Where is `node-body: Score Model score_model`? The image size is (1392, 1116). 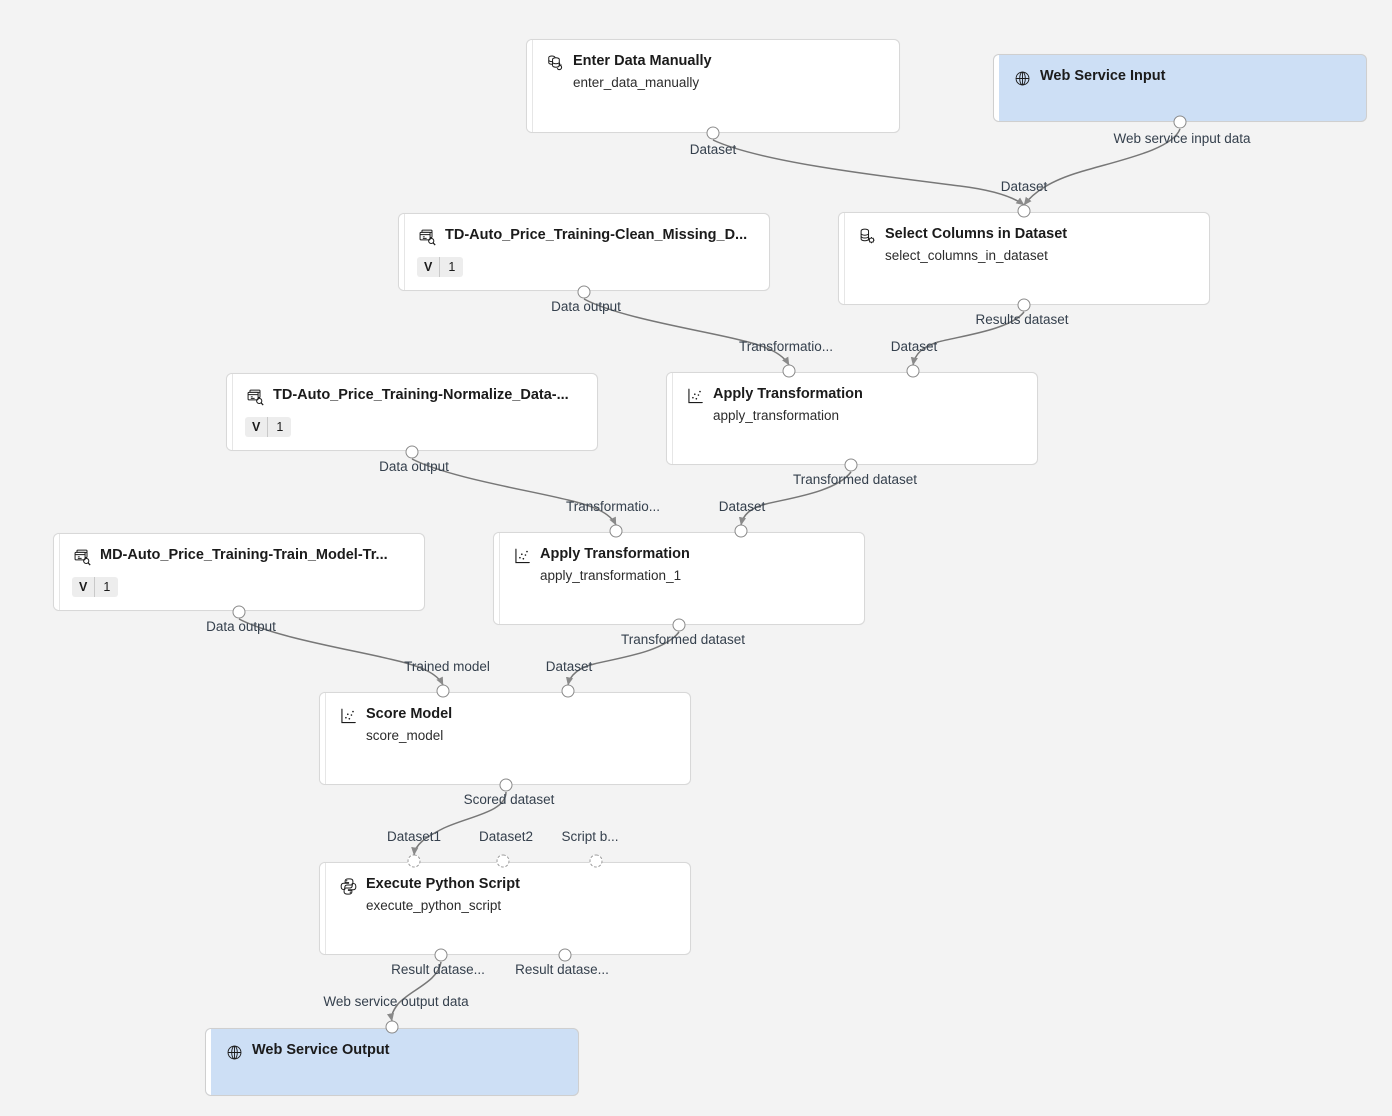
node-body: Score Model score_model is located at coordinates (509, 725).